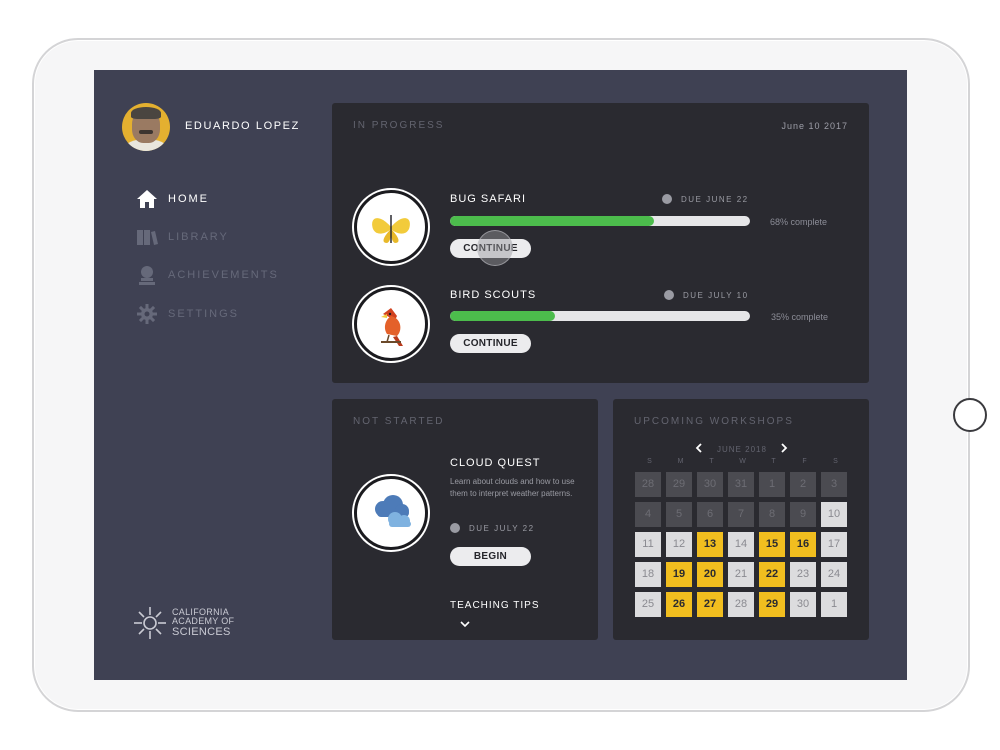  I want to click on current-date: June 10 2017, so click(814, 126).